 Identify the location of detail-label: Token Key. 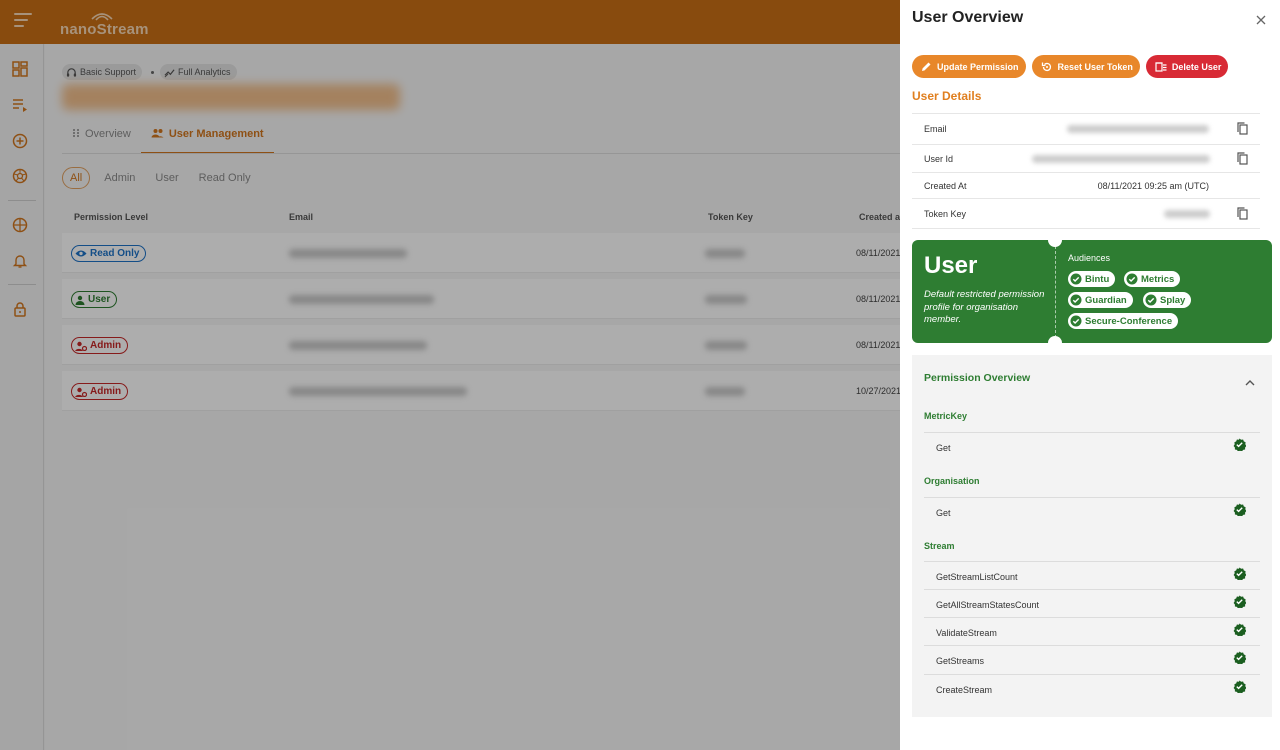
(945, 214).